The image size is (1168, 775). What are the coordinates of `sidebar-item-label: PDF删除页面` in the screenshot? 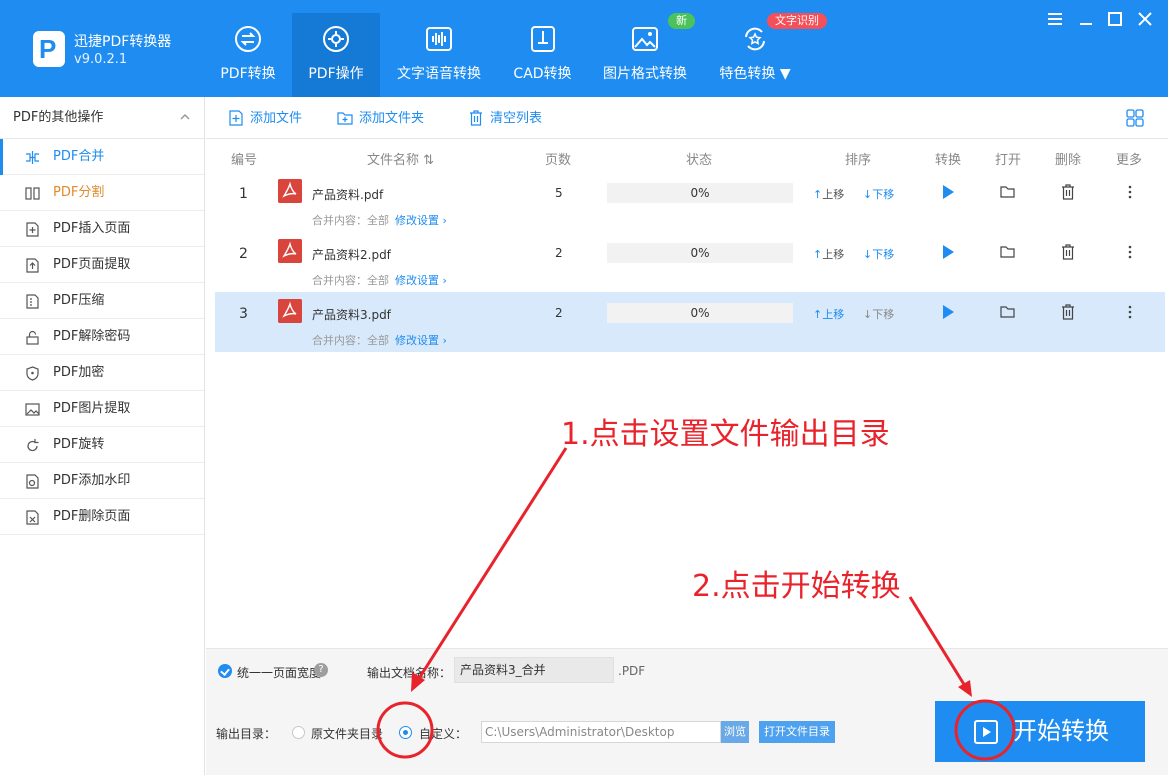 It's located at (92, 516).